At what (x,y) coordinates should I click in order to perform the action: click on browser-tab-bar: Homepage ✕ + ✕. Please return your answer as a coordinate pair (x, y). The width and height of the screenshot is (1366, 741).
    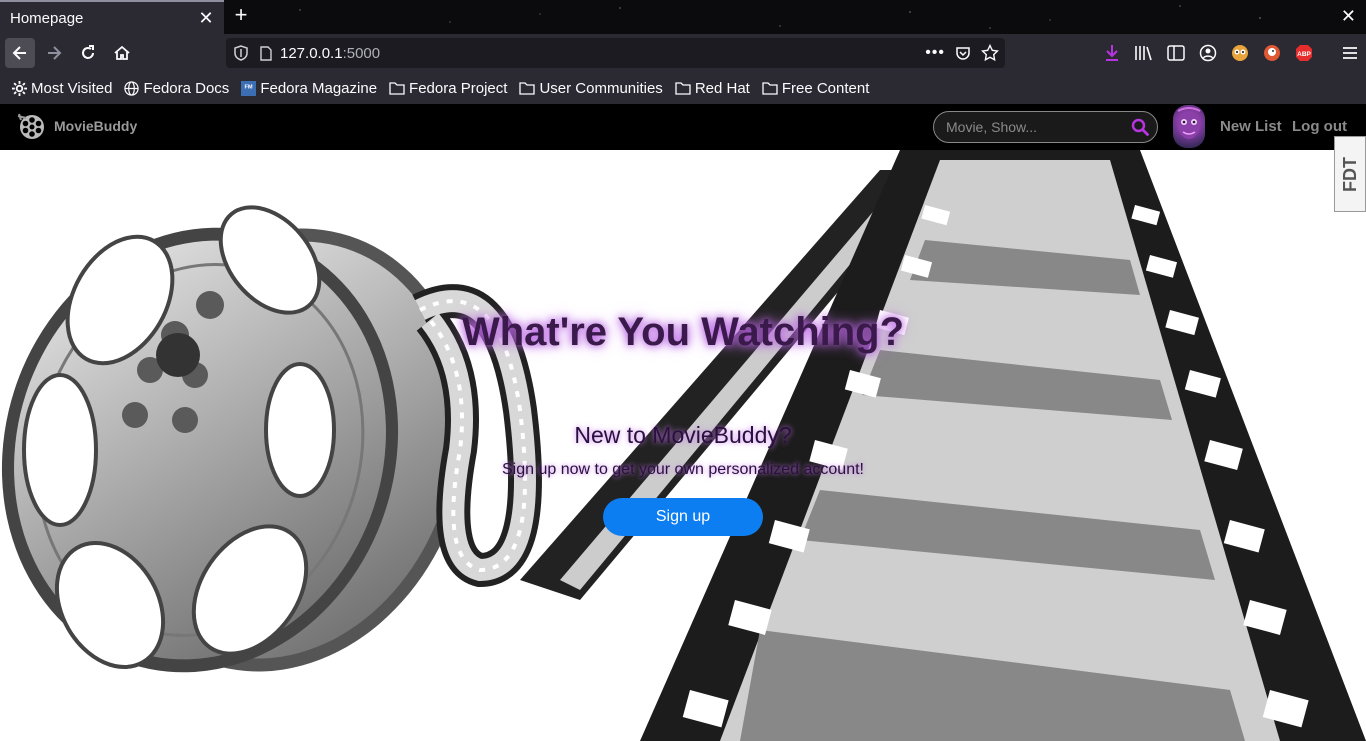
    Looking at the image, I should click on (683, 17).